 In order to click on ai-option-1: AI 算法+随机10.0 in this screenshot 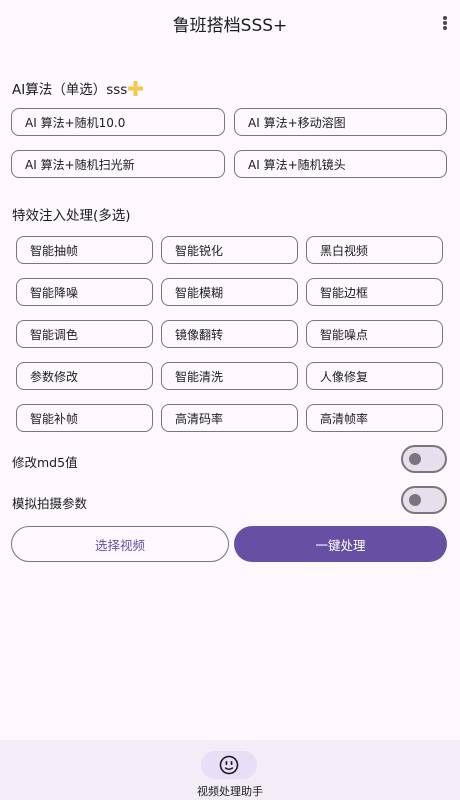, I will do `click(118, 122)`.